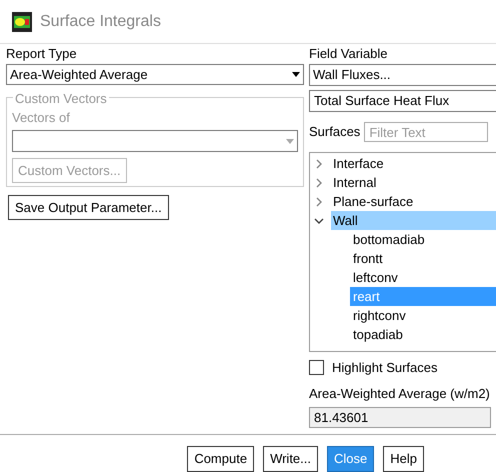 Image resolution: width=496 pixels, height=472 pixels. I want to click on tree-item: leftconv, so click(423, 277).